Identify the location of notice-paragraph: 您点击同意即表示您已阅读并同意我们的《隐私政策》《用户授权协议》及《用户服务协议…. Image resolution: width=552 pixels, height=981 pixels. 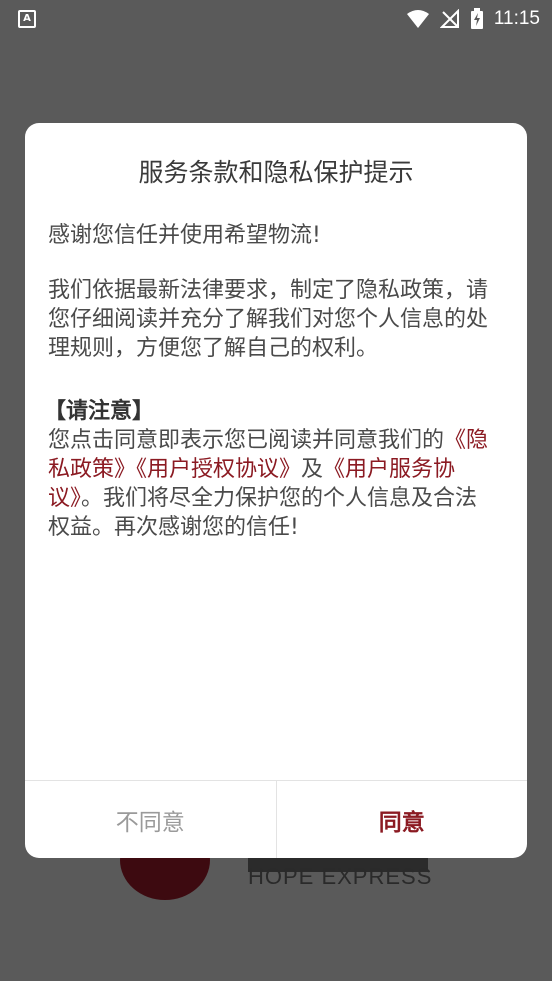
(273, 484).